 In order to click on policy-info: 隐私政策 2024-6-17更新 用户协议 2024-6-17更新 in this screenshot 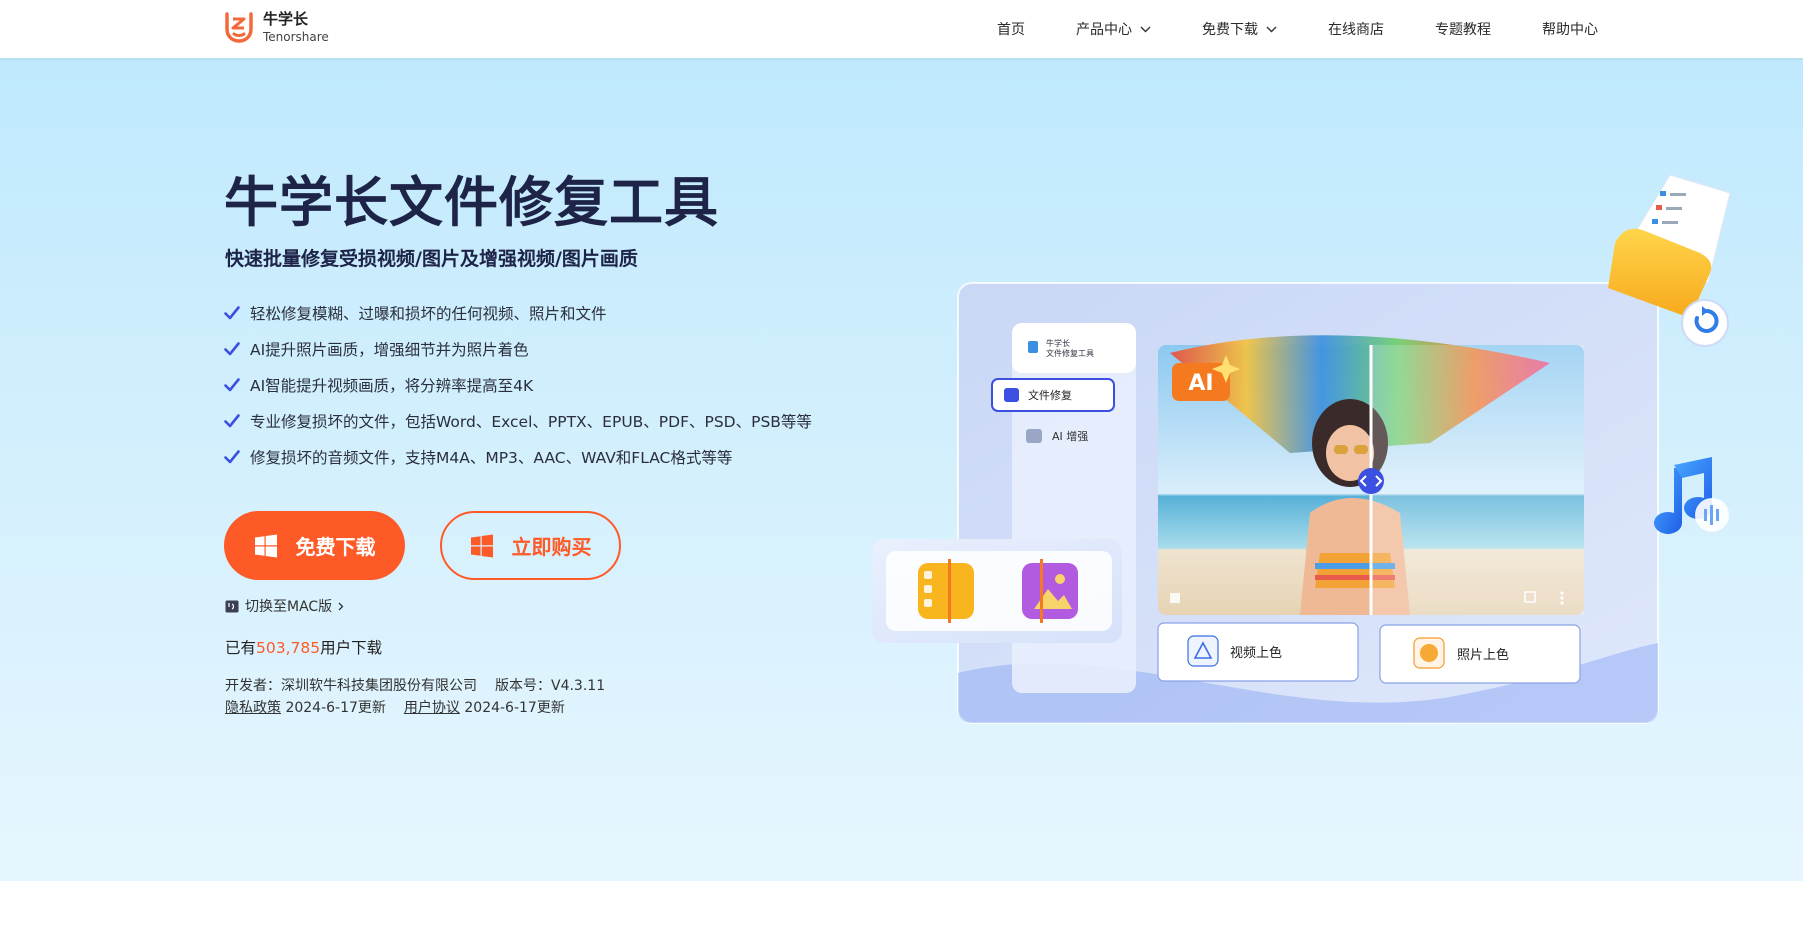, I will do `click(395, 707)`.